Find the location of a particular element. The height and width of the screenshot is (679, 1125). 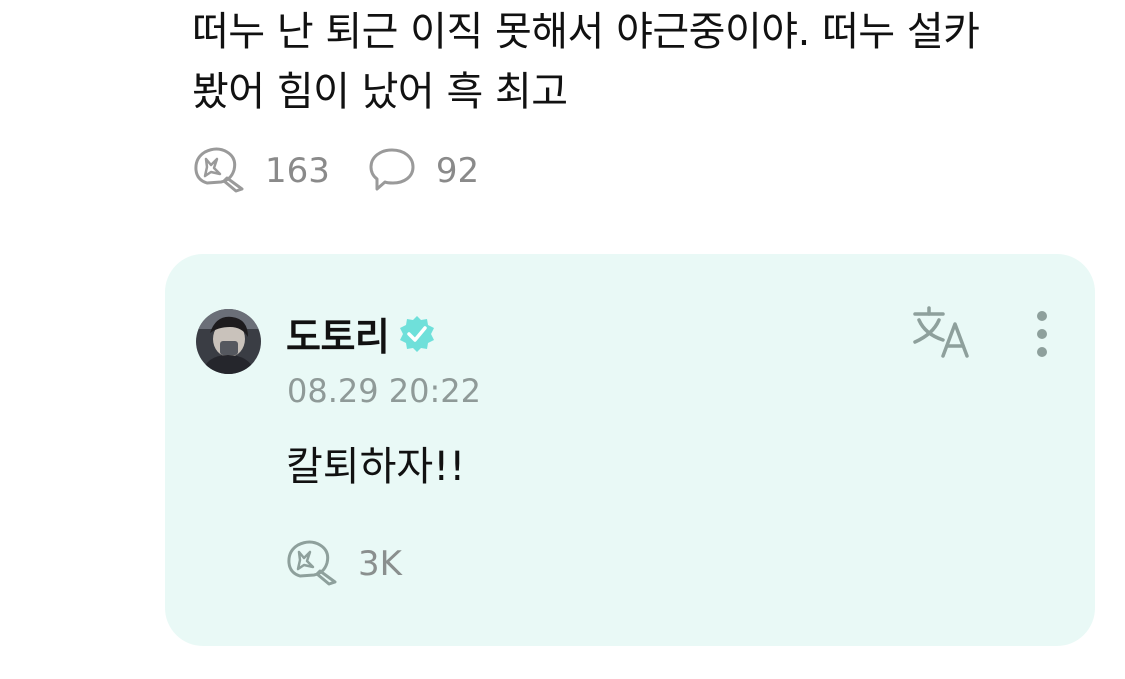

post-text-line-2: 봤어 힘이 났어 흑 최고 is located at coordinates (380, 92).